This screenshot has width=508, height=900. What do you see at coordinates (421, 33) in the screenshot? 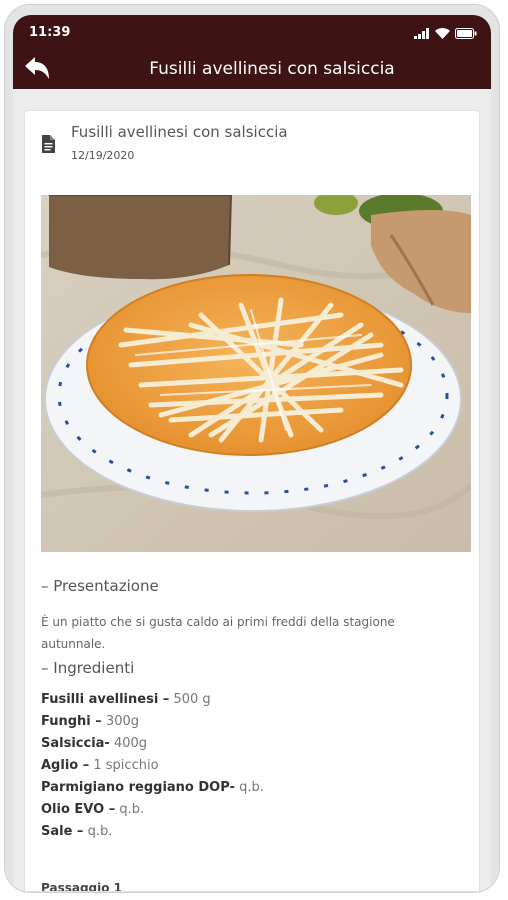
I see `signal-icon` at bounding box center [421, 33].